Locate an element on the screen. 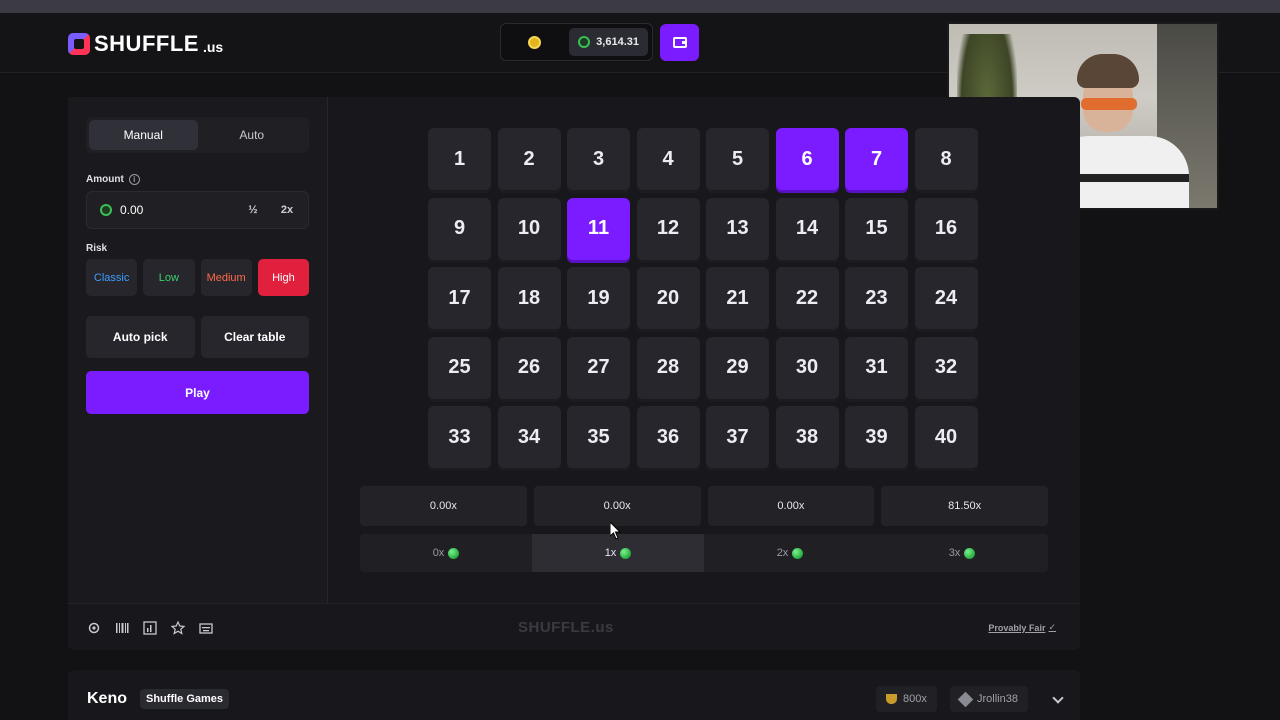  double-amount-button: 2x is located at coordinates (287, 210).